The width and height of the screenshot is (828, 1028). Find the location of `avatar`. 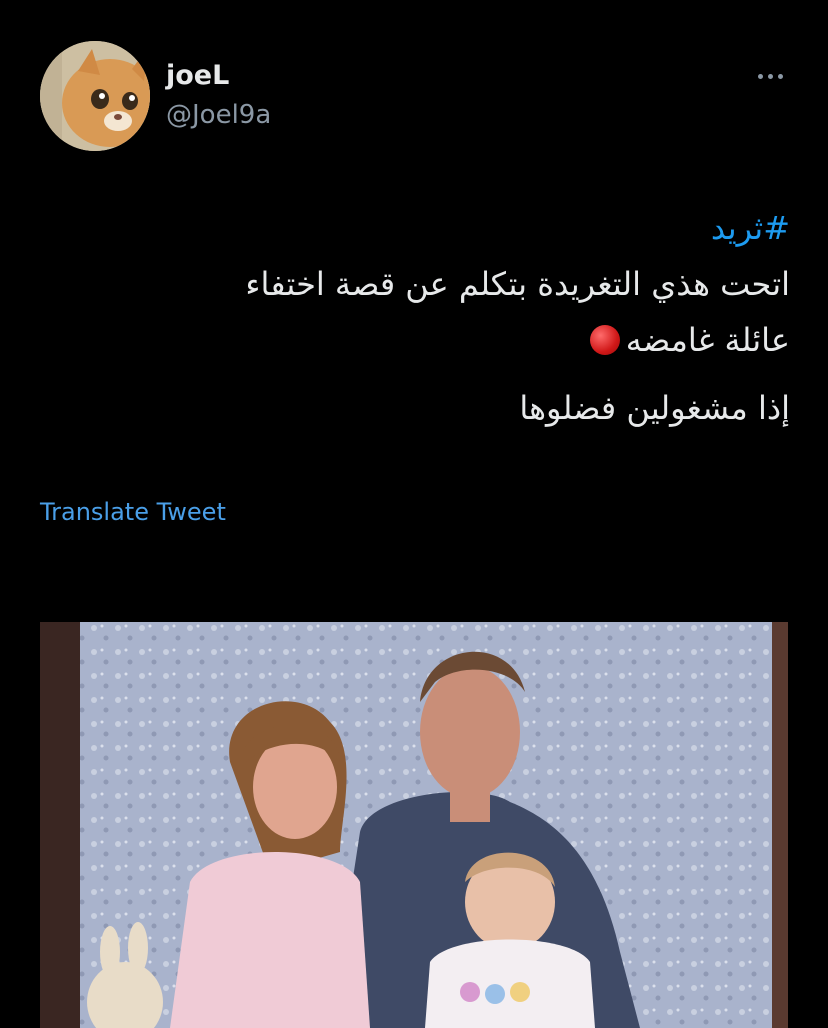

avatar is located at coordinates (95, 96).